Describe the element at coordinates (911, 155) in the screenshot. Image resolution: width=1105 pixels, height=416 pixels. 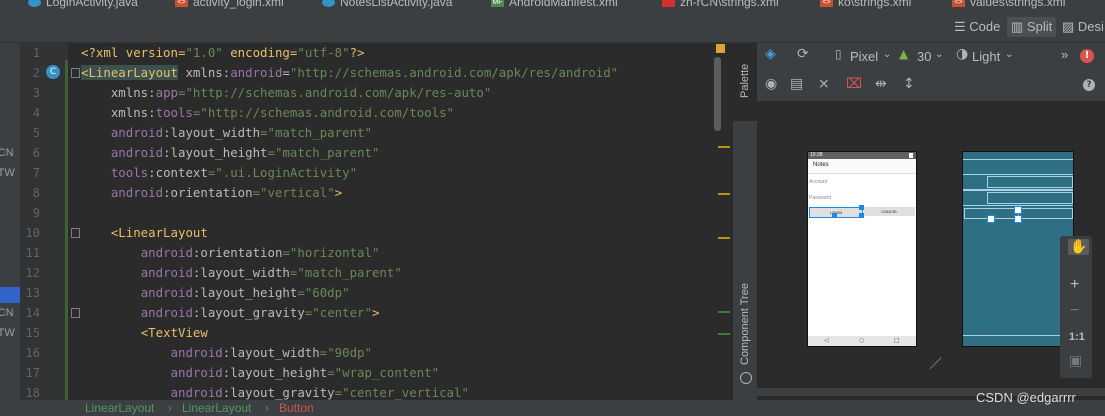
I see `battery-icon` at that location.